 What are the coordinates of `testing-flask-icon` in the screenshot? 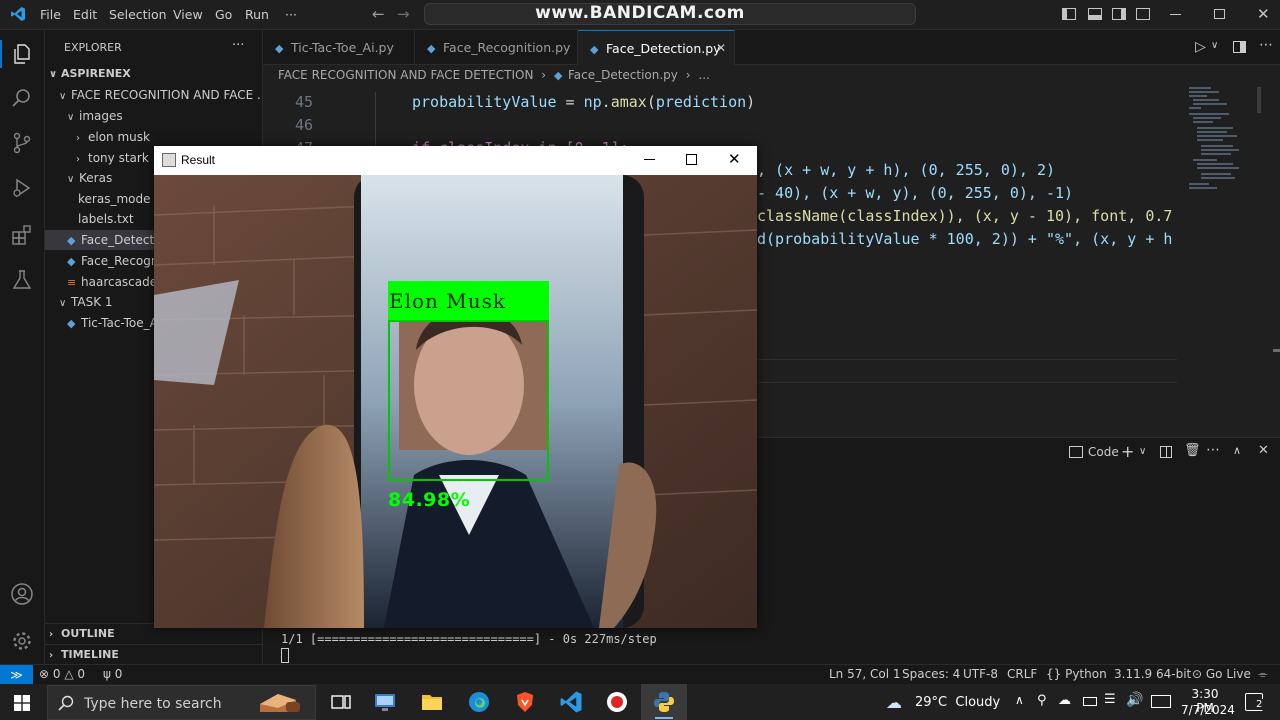 It's located at (22, 280).